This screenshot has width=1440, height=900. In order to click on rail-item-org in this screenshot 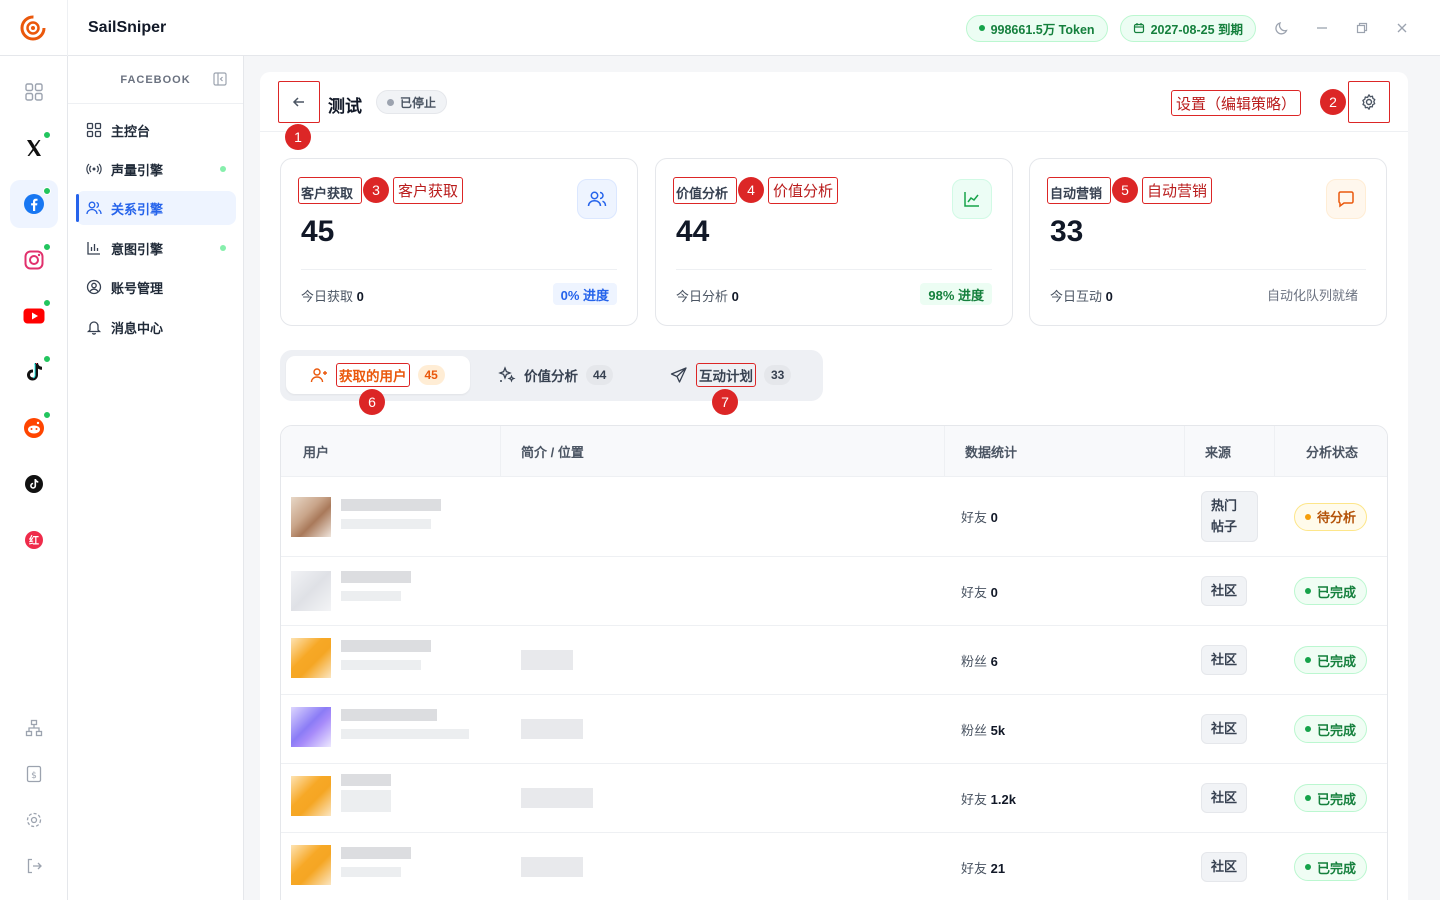, I will do `click(34, 728)`.